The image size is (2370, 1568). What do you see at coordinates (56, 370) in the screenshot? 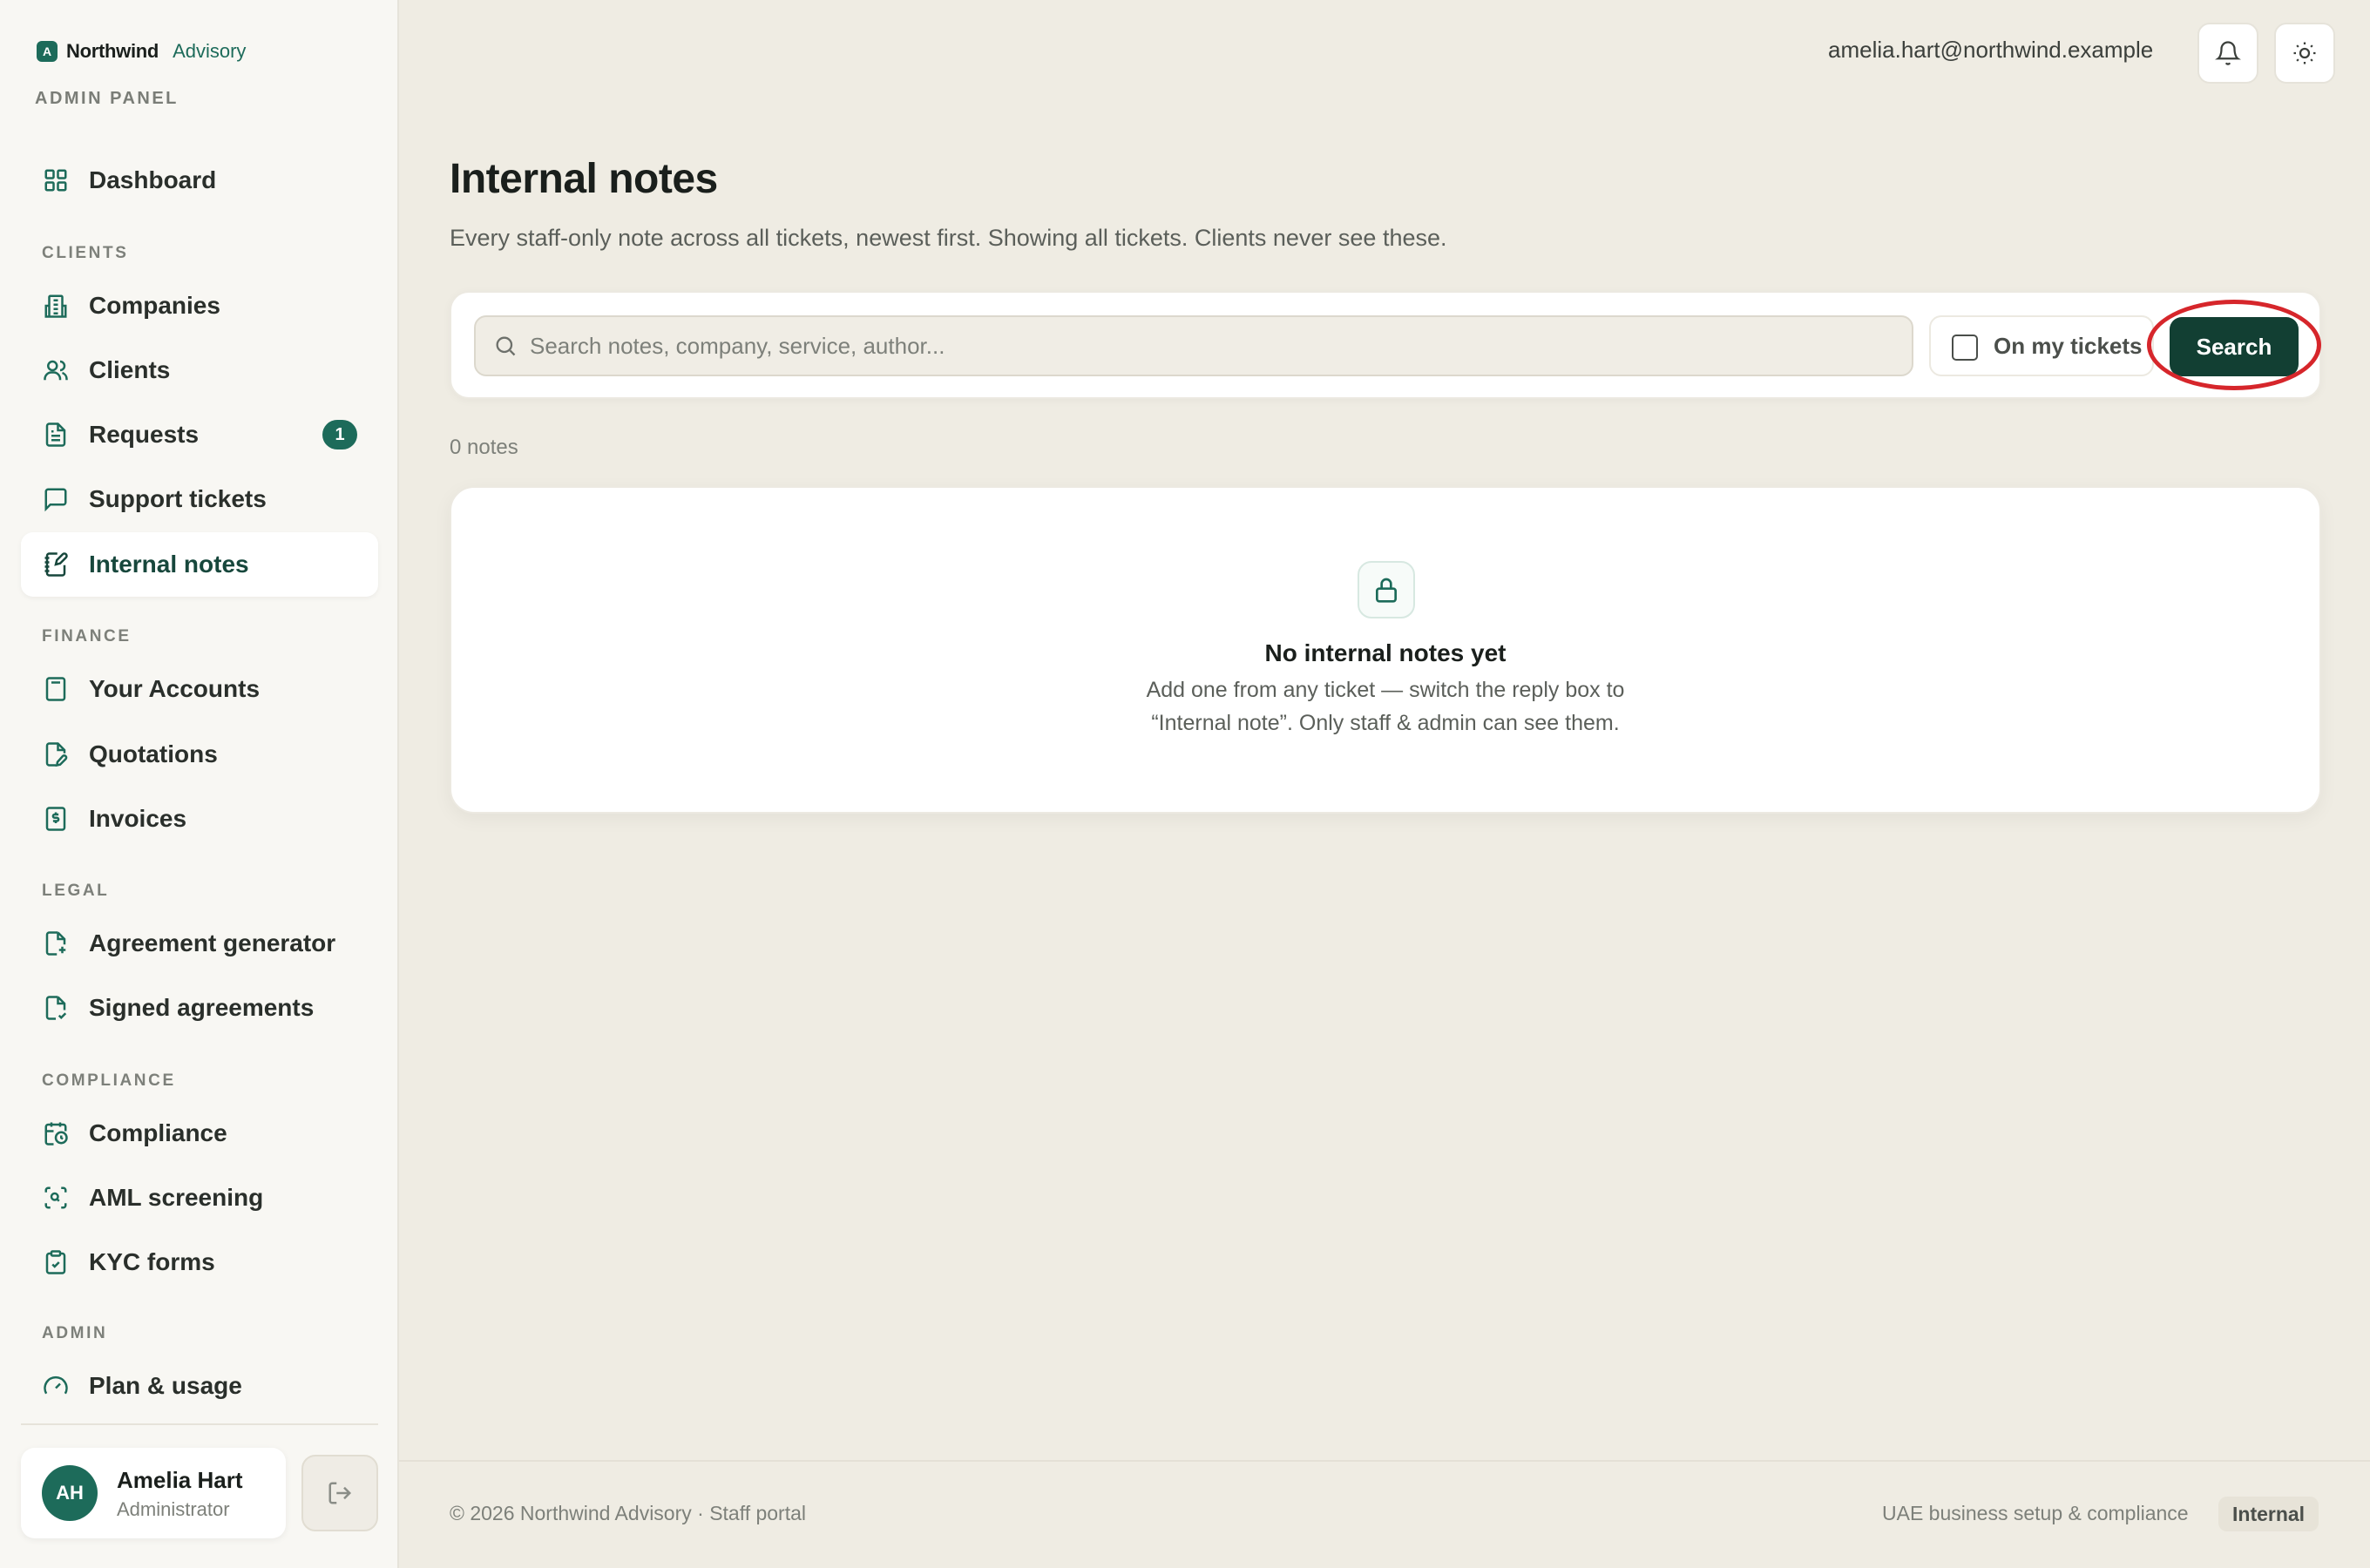
I see `users-icon` at bounding box center [56, 370].